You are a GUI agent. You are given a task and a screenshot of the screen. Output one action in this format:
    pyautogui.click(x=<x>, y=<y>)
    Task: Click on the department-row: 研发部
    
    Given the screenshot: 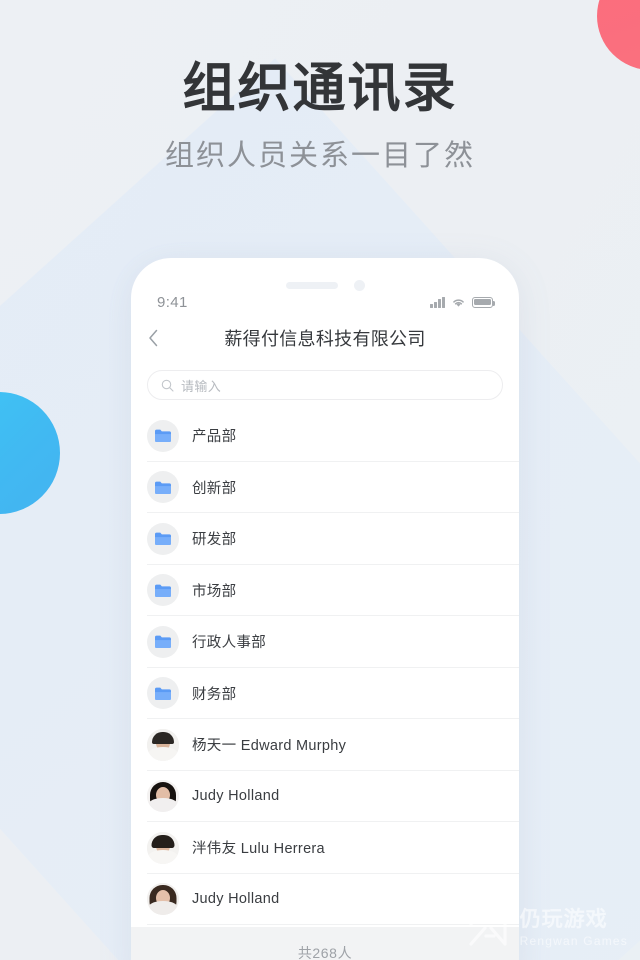 What is the action you would take?
    pyautogui.click(x=325, y=539)
    